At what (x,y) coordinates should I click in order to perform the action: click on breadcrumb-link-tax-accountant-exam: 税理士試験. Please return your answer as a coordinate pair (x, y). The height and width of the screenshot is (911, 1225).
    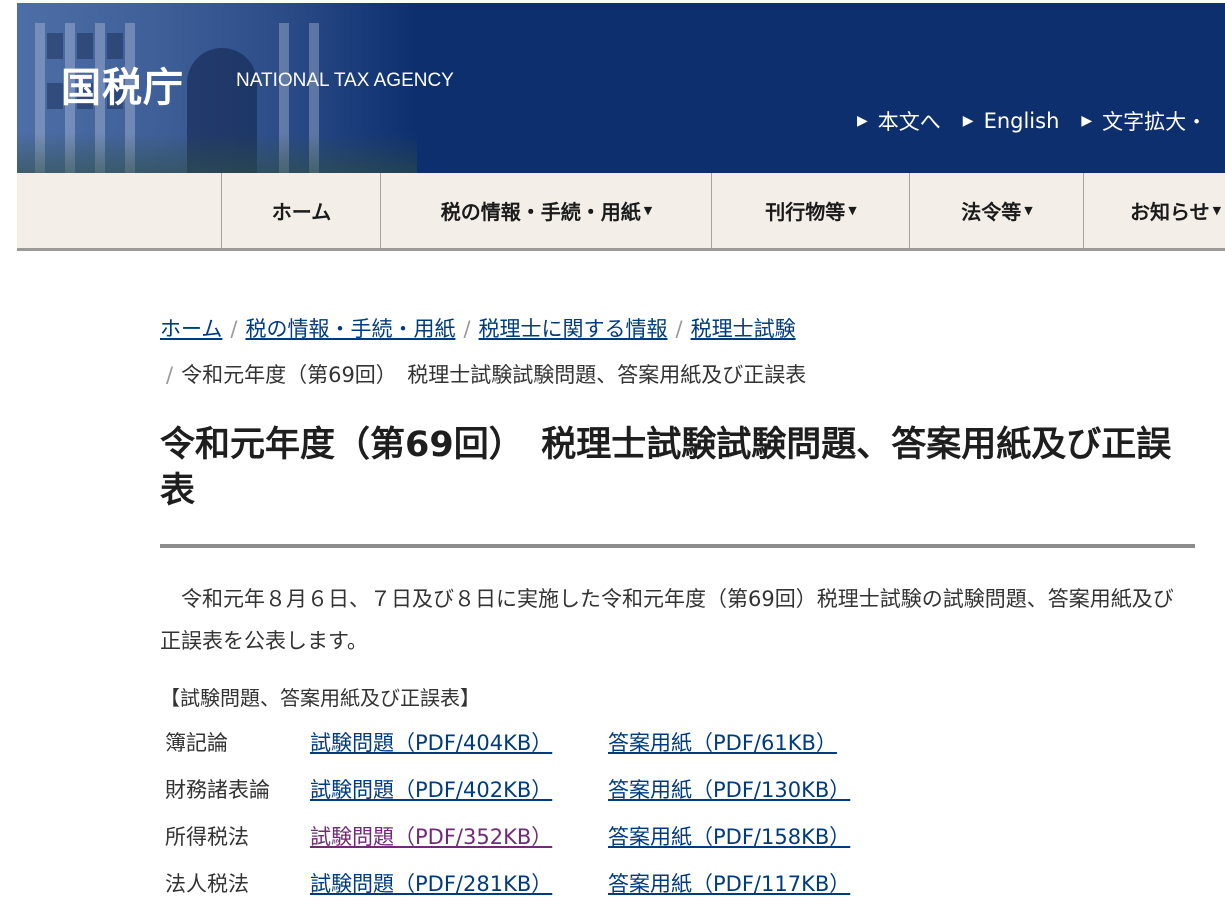
    Looking at the image, I should click on (743, 329).